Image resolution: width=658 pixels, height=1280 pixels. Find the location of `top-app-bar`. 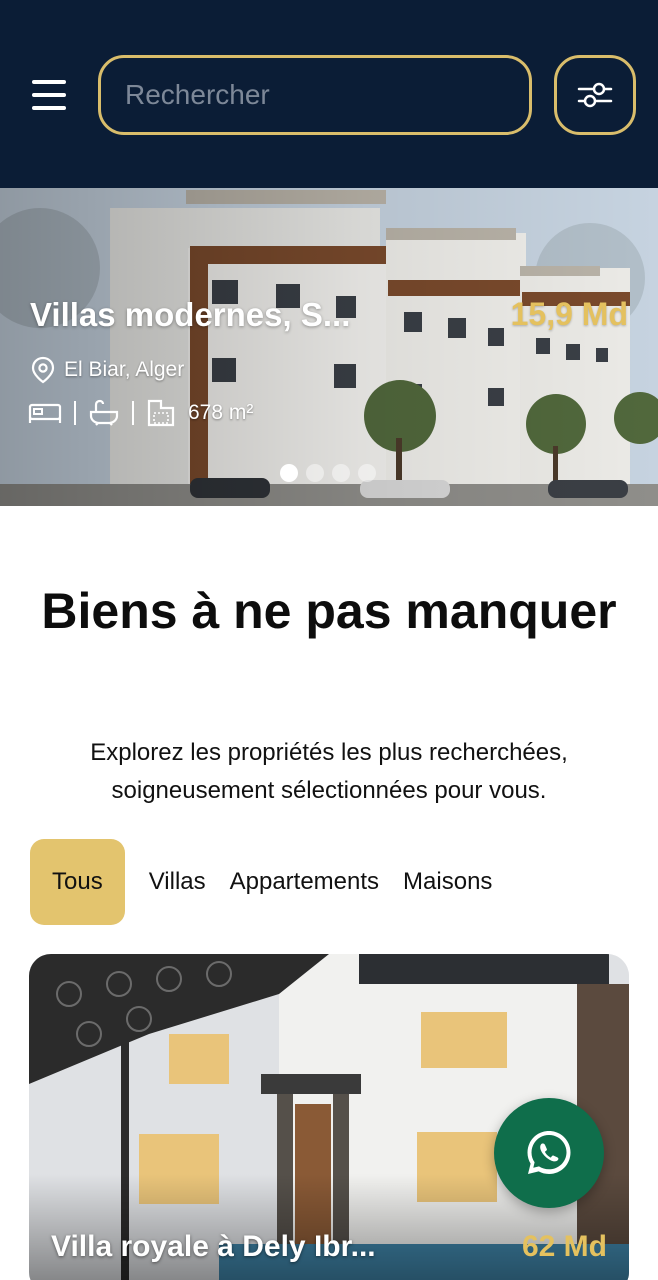

top-app-bar is located at coordinates (329, 94).